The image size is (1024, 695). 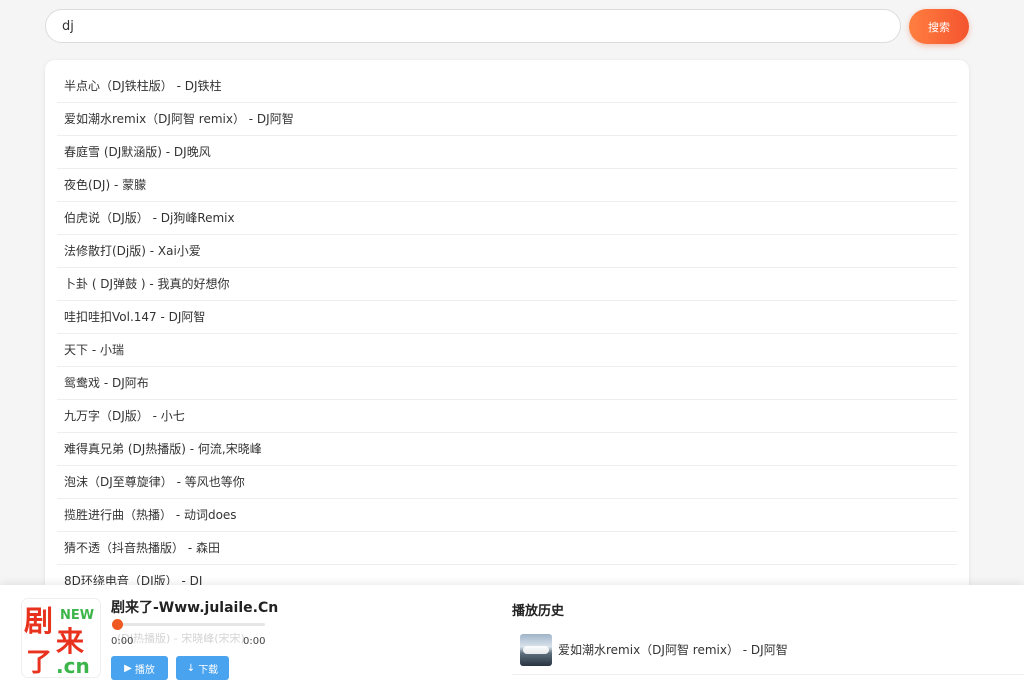 What do you see at coordinates (507, 449) in the screenshot?
I see `result-item: 难得真兄弟 (DJ热播版) - 何流,宋晓峰` at bounding box center [507, 449].